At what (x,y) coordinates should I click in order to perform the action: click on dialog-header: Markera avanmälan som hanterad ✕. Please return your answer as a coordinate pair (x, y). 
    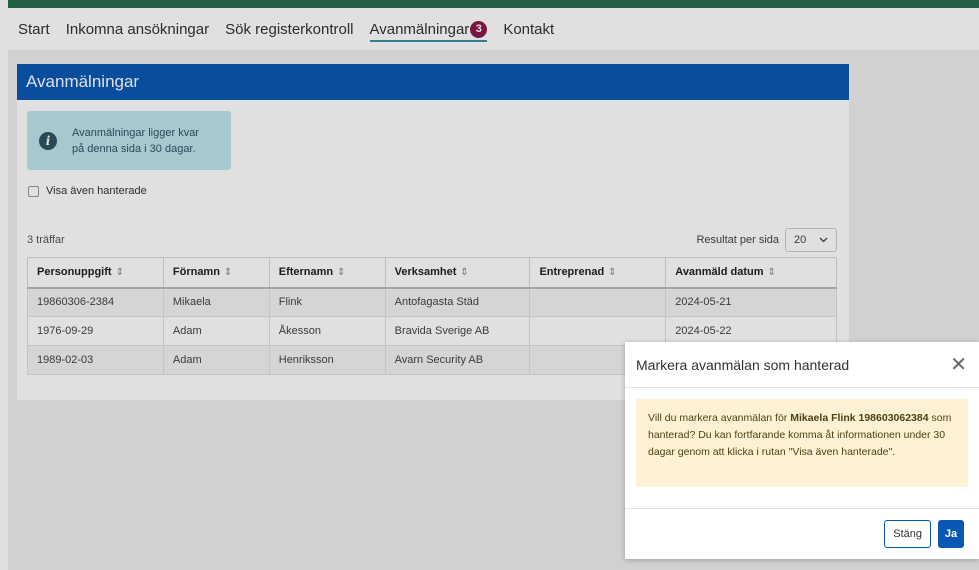
    Looking at the image, I should click on (802, 365).